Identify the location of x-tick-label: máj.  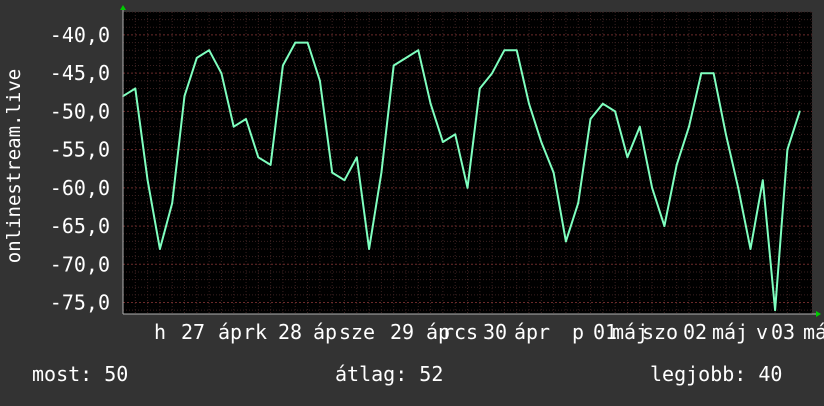
(730, 332).